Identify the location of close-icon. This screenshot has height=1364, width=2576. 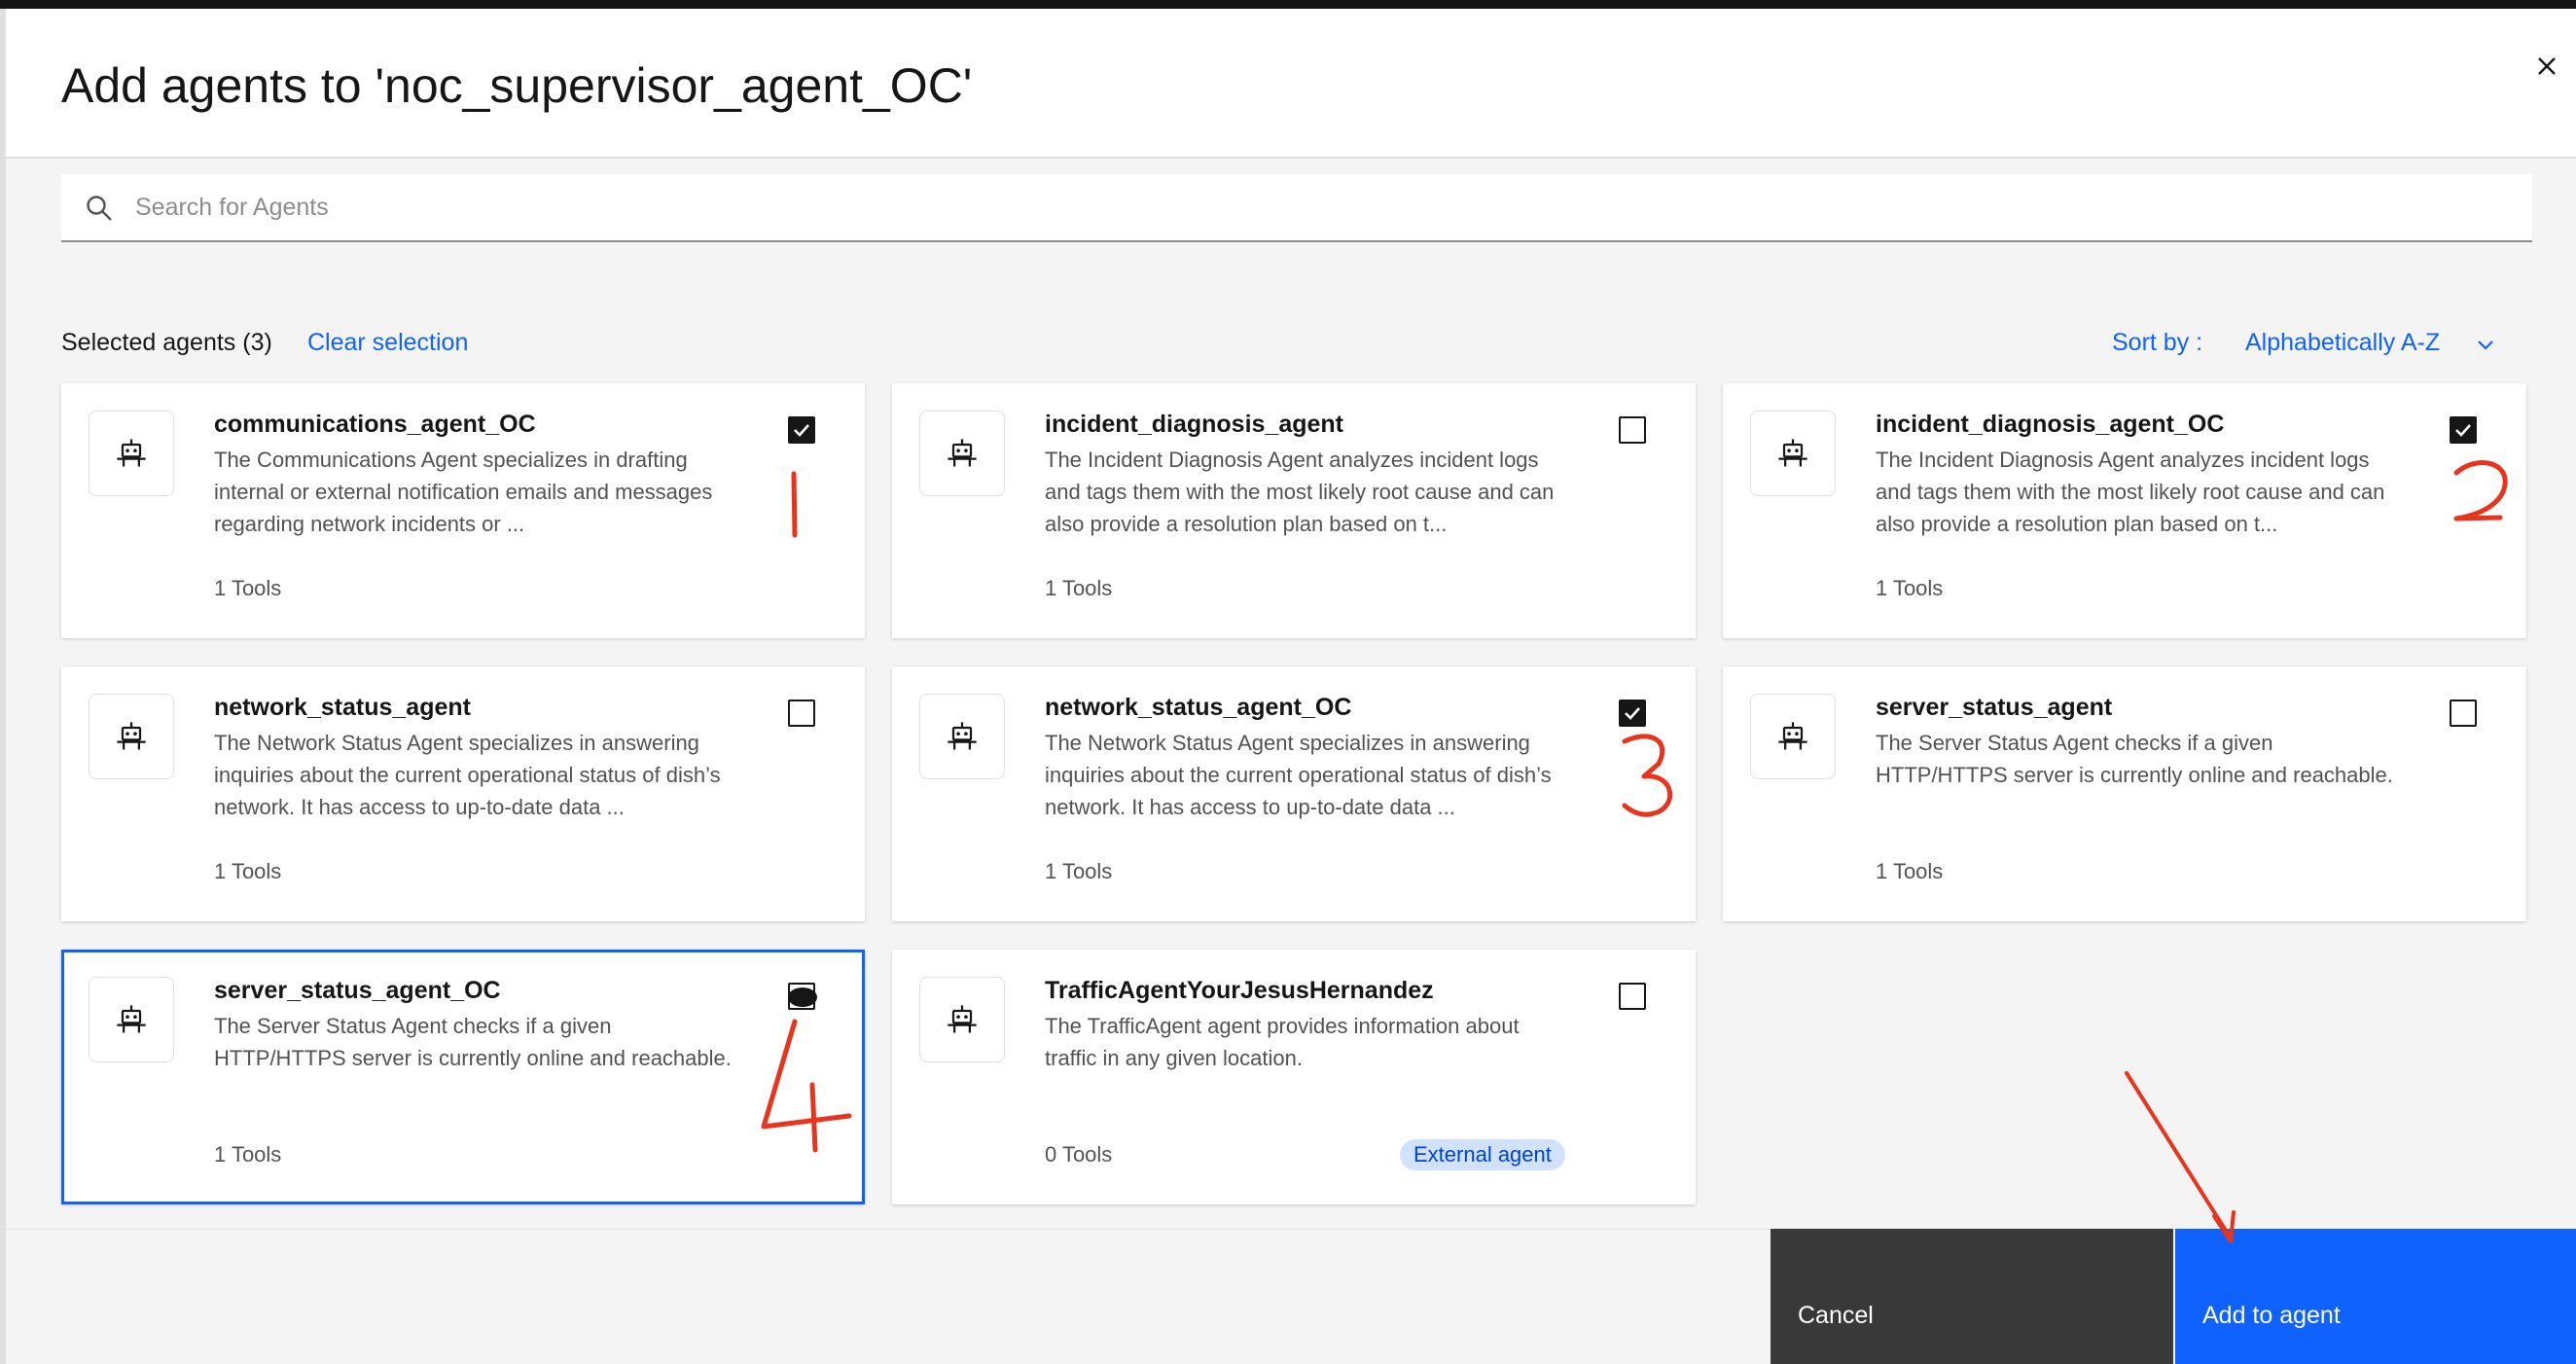
(2547, 66).